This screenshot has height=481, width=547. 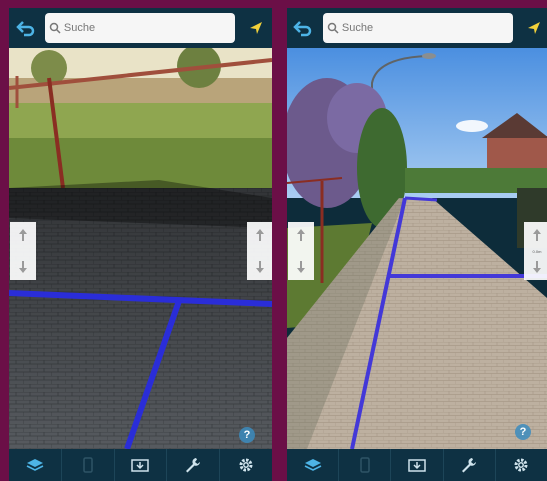 What do you see at coordinates (259, 251) in the screenshot?
I see `height-adjust-panel-right` at bounding box center [259, 251].